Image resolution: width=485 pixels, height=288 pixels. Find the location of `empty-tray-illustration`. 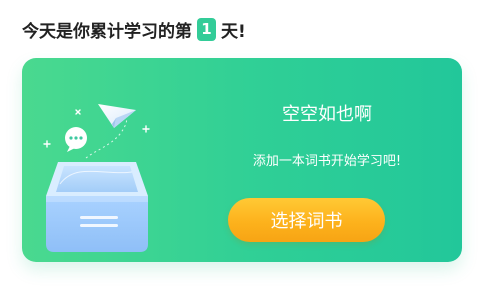

empty-tray-illustration is located at coordinates (96, 178).